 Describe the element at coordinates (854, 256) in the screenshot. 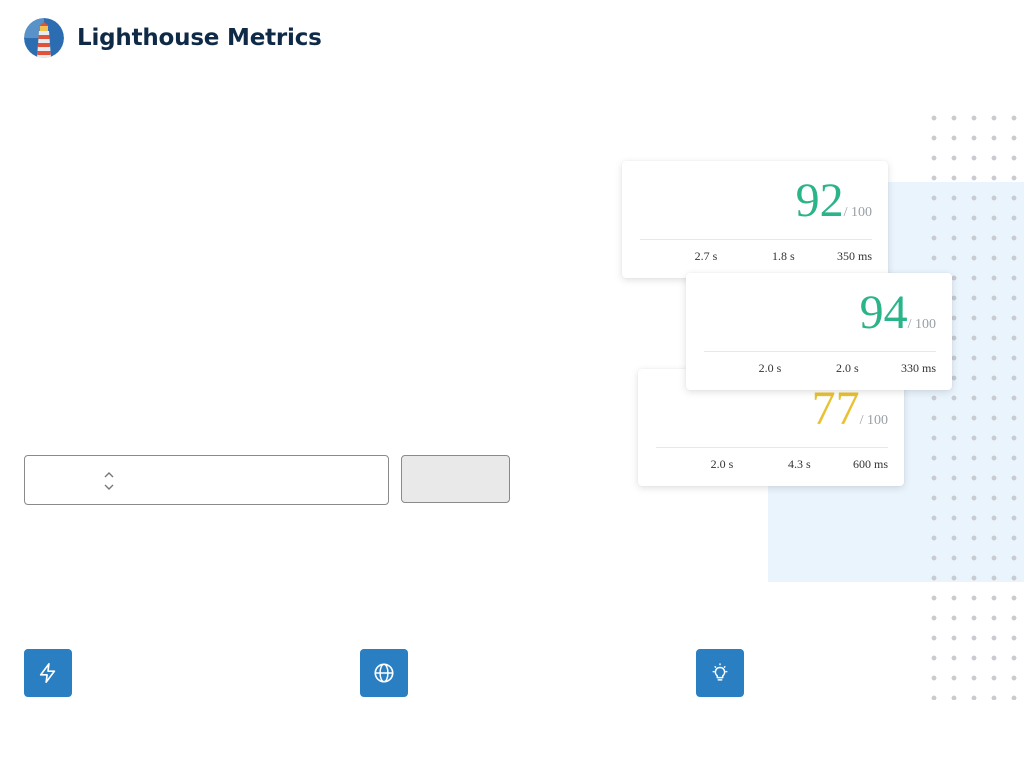

I see `metric-value: 350 ms` at that location.